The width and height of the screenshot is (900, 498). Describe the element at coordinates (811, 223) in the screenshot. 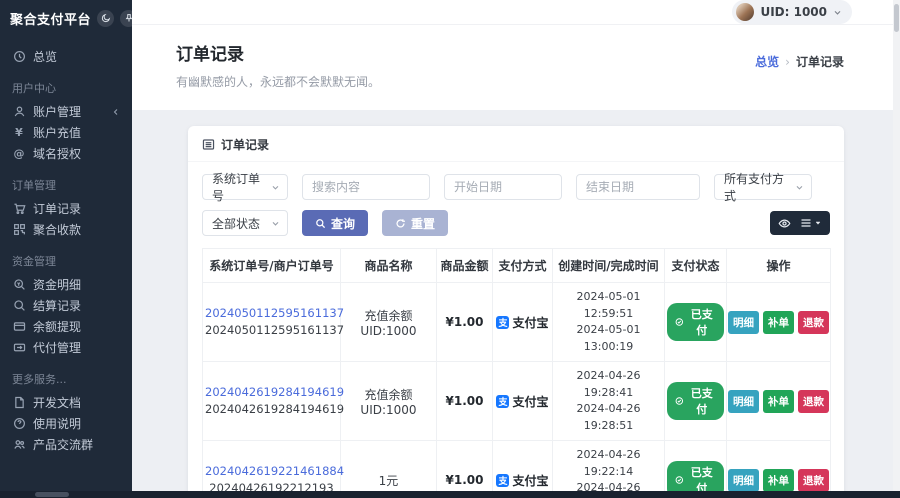

I see `columns-dropdown-button` at that location.